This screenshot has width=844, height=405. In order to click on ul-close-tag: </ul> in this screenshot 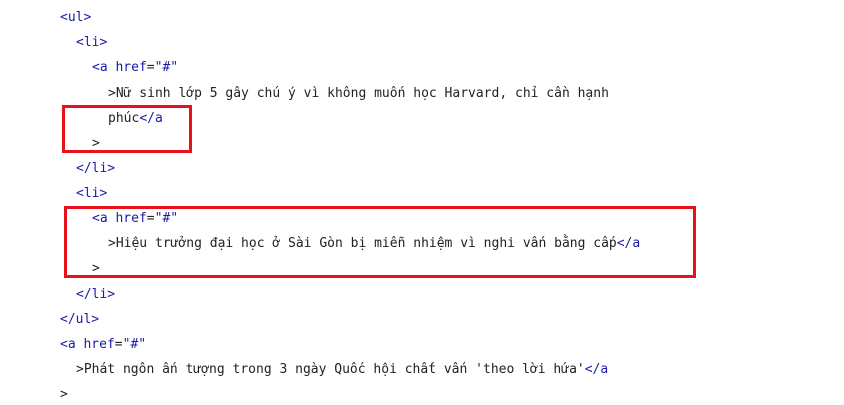, I will do `click(80, 319)`.